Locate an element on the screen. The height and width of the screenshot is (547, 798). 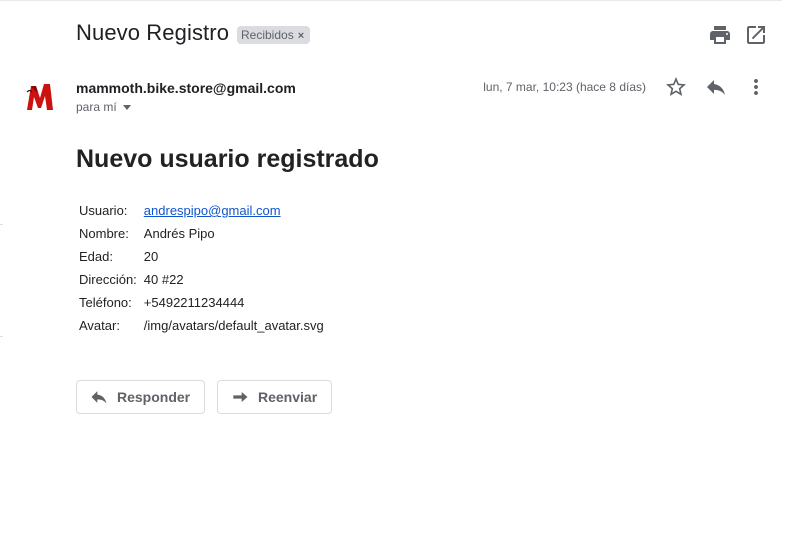
field-value: Andrés Pipo is located at coordinates (179, 233).